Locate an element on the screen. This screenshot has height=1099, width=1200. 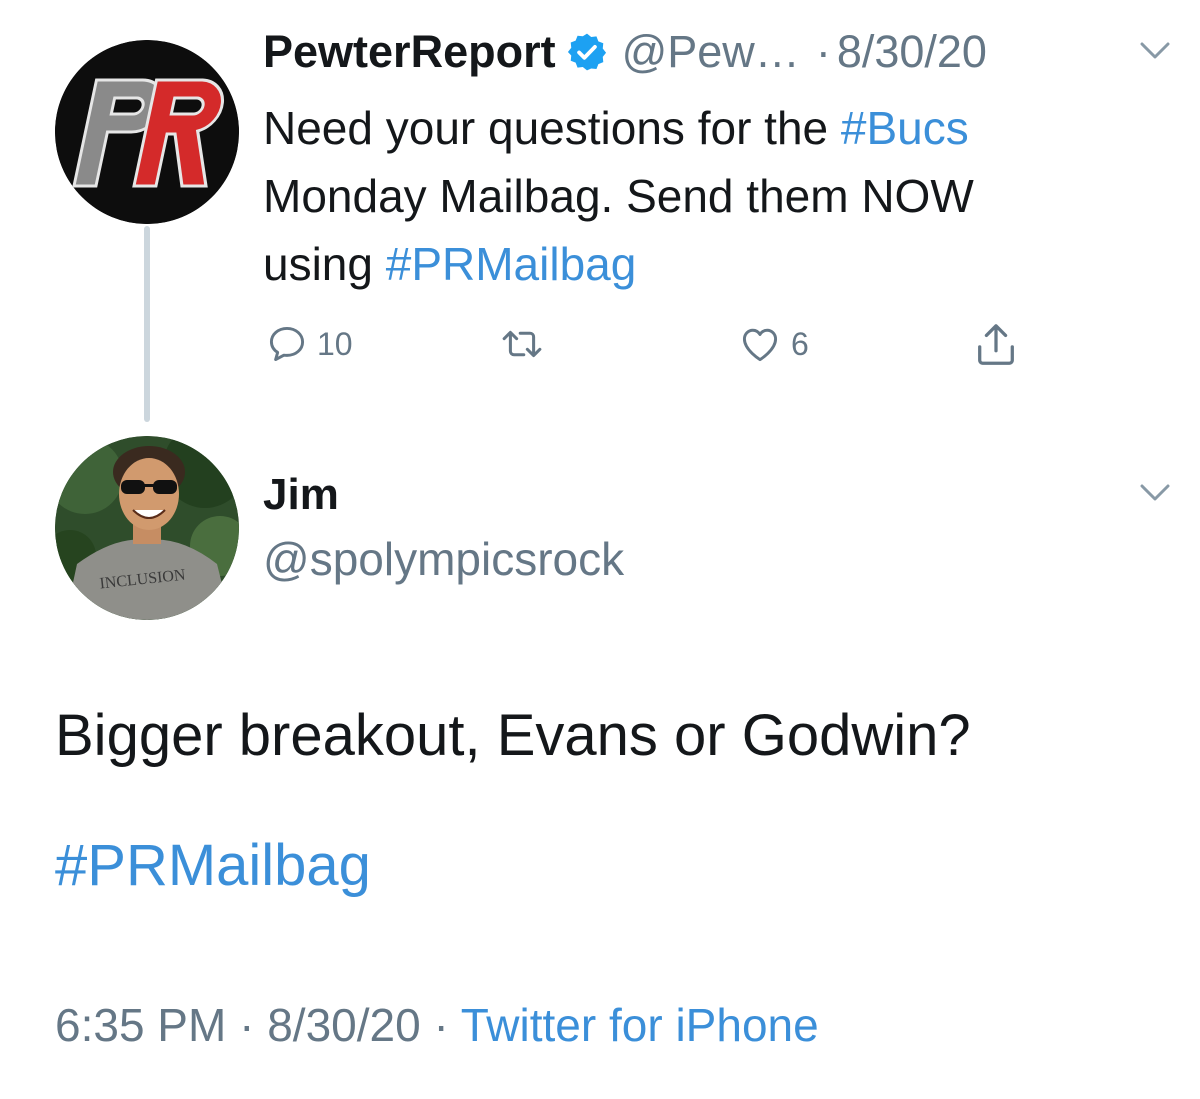
reply-display-name: Jim is located at coordinates (301, 495).